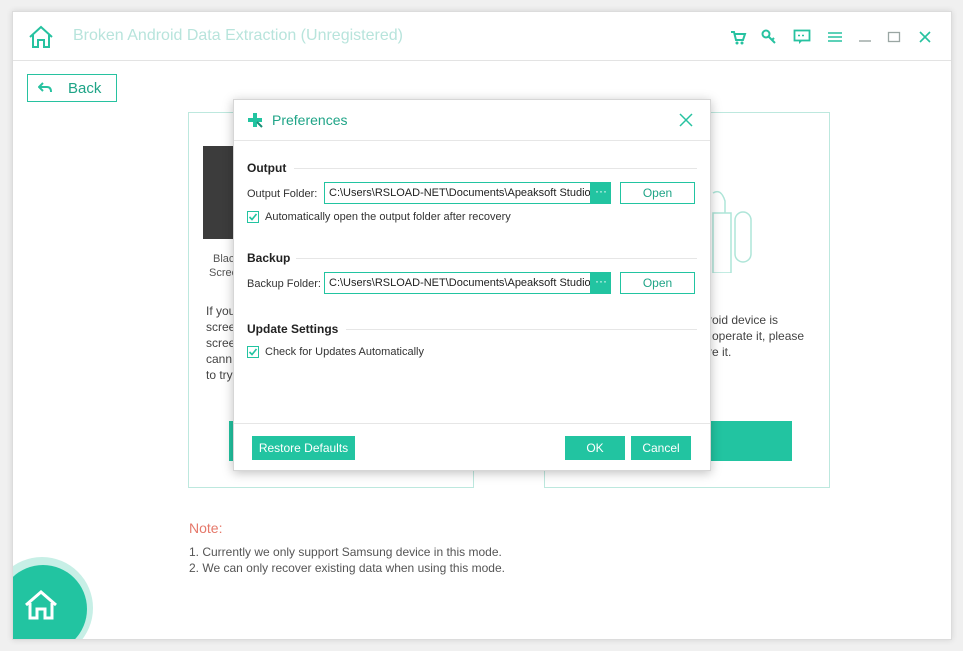  What do you see at coordinates (750, 441) in the screenshot?
I see `right-start-button` at bounding box center [750, 441].